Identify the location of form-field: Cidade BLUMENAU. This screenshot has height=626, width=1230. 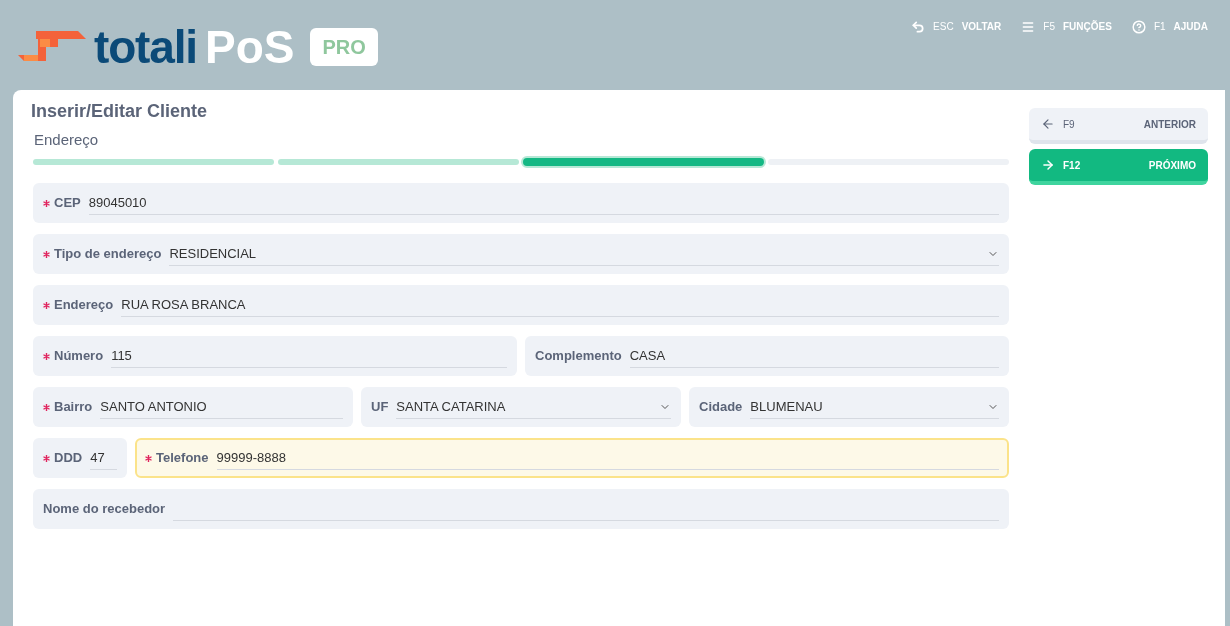
(849, 407).